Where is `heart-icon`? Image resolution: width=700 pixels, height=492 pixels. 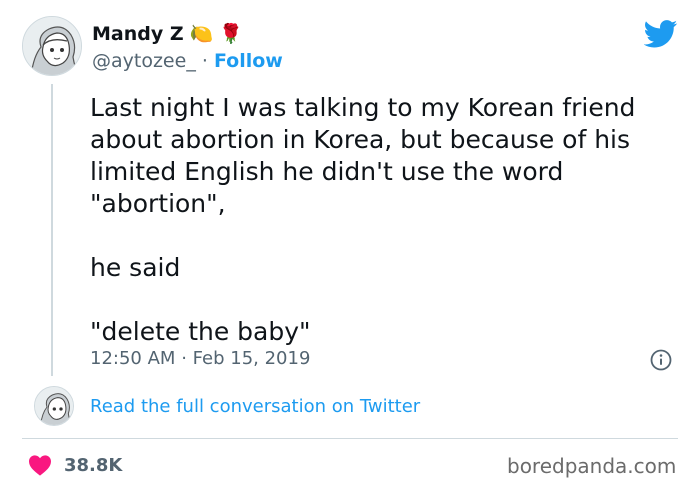
heart-icon is located at coordinates (40, 465).